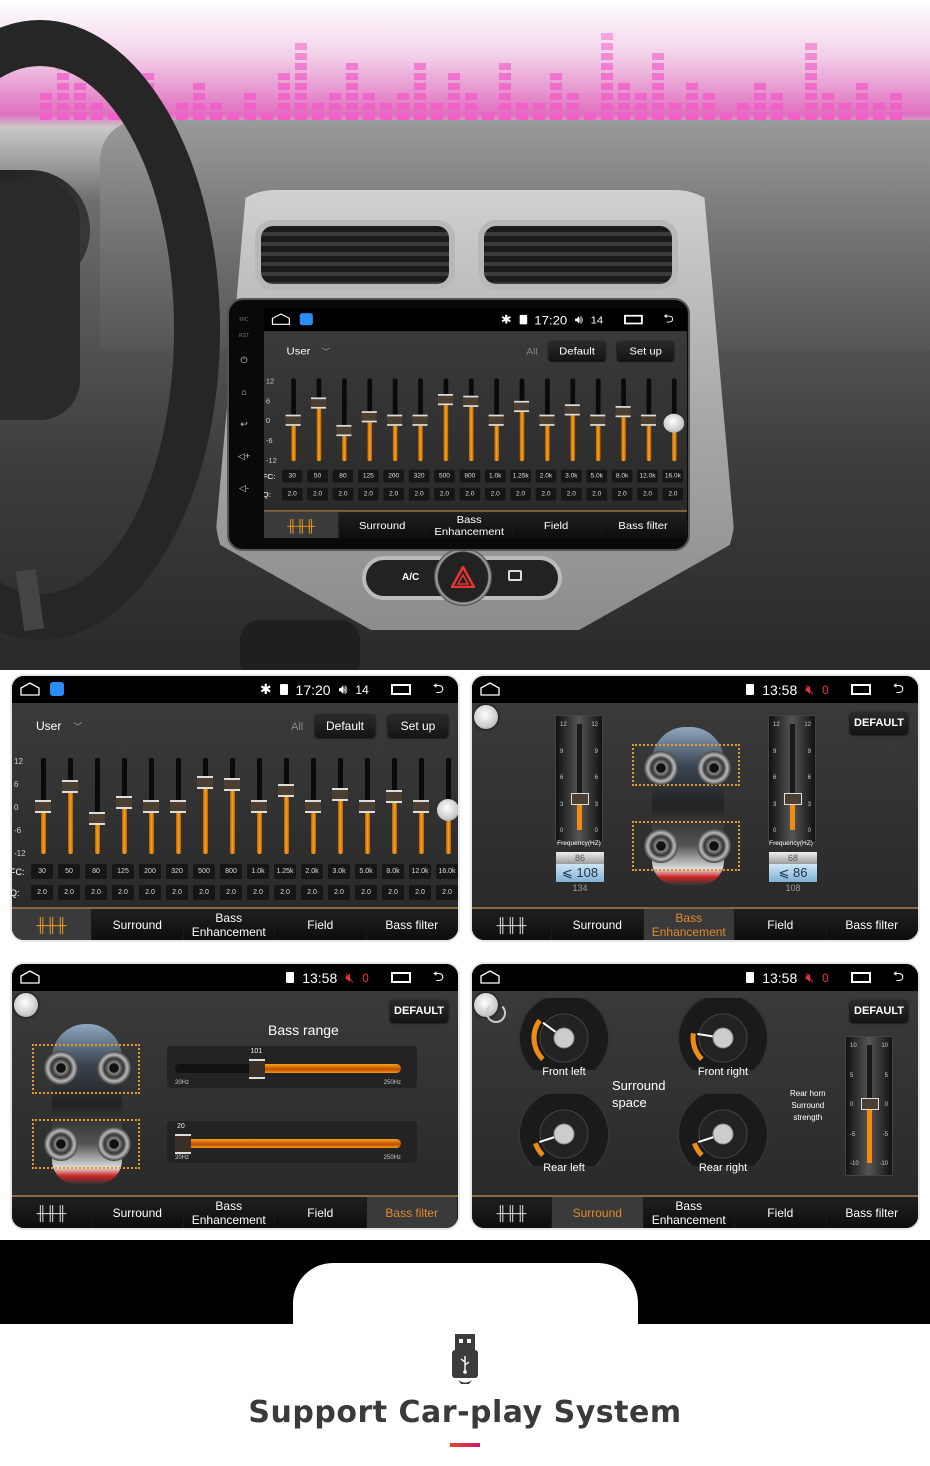 The width and height of the screenshot is (930, 1466). Describe the element at coordinates (59, 726) in the screenshot. I see `preset-dropdown: User ﹀` at that location.